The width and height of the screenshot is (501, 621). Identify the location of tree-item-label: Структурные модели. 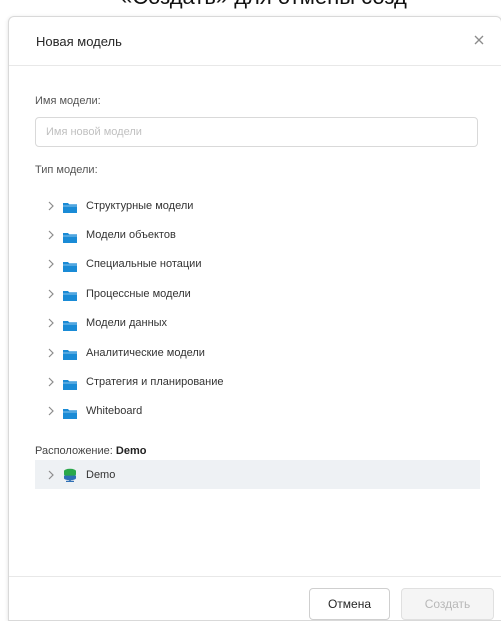
(140, 205).